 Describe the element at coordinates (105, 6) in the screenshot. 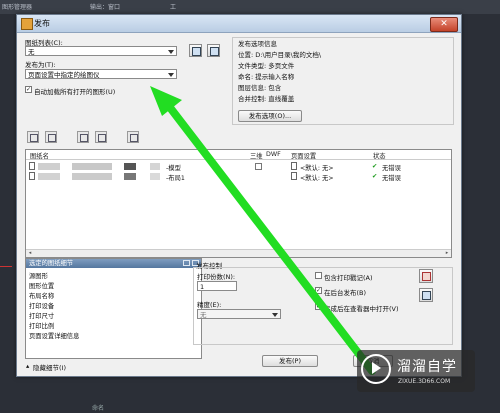

I see `menu-item-output: 输出：窗口` at that location.